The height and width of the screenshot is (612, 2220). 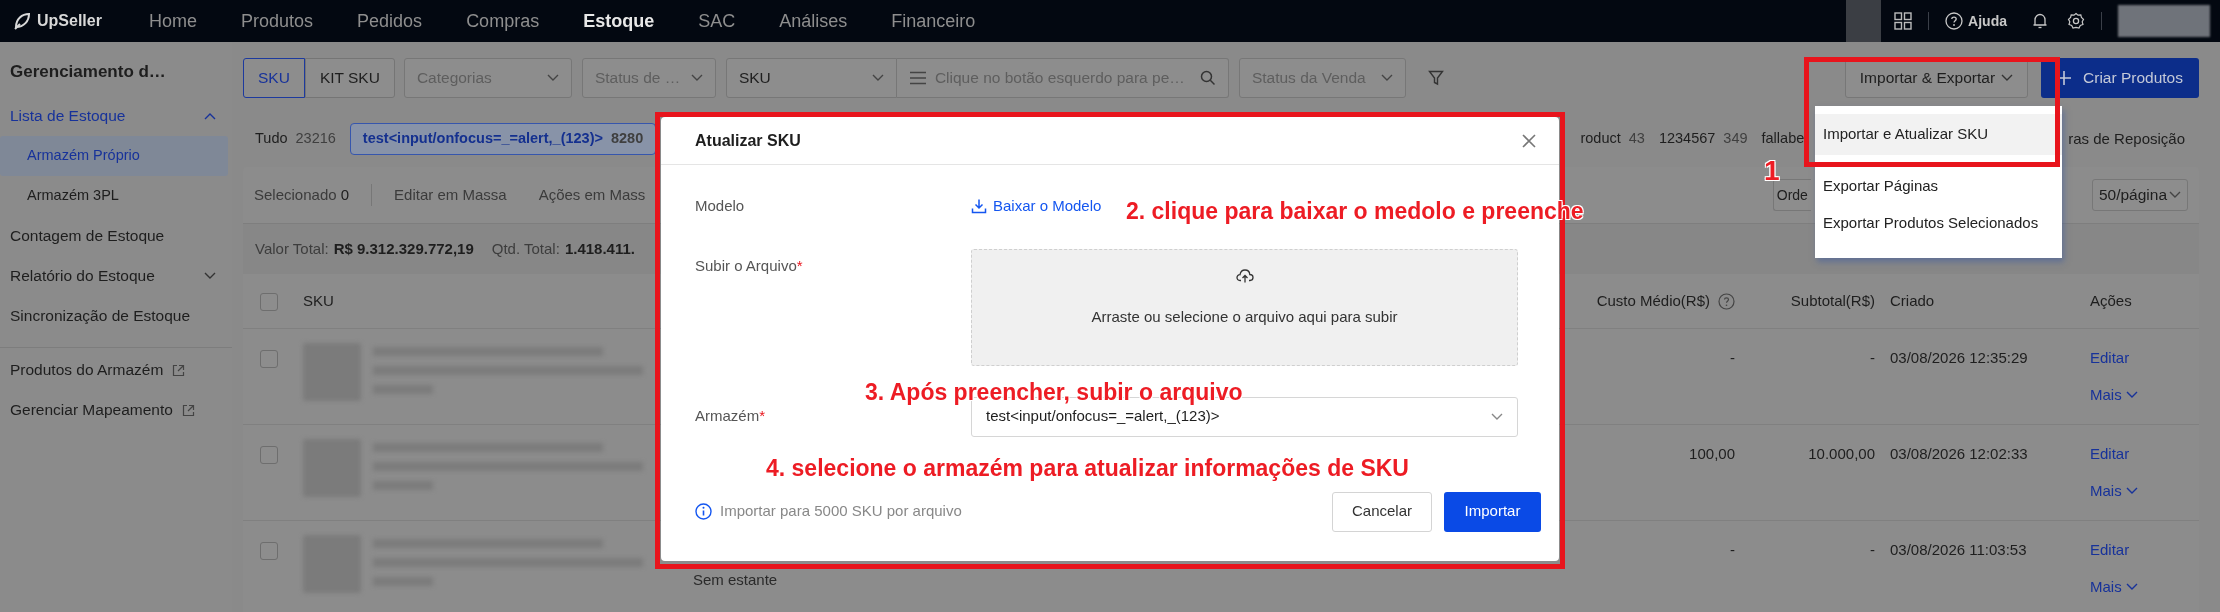 What do you see at coordinates (717, 21) in the screenshot?
I see `nav-item: SAC` at bounding box center [717, 21].